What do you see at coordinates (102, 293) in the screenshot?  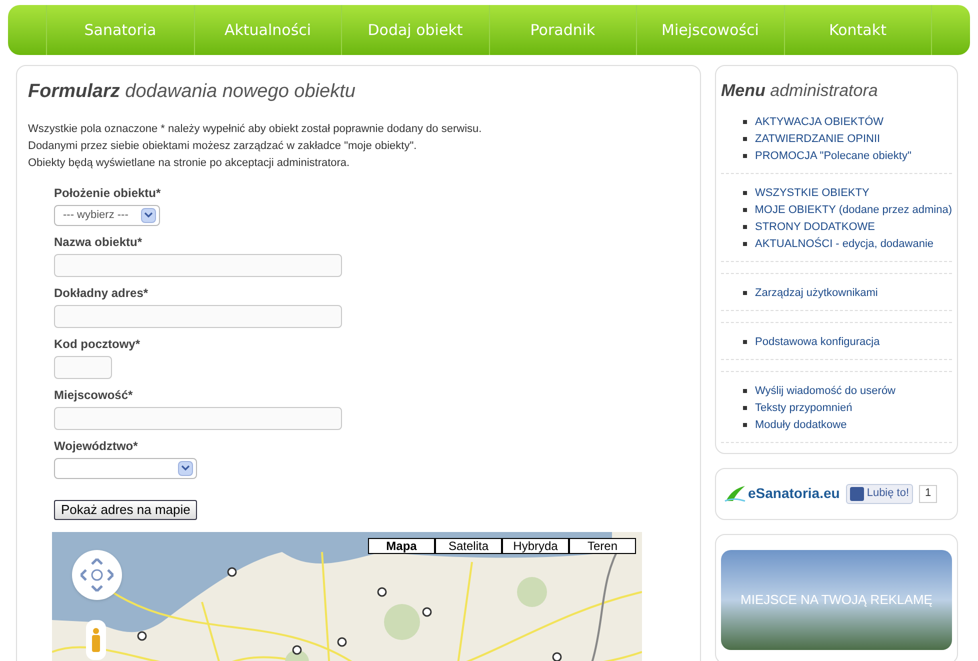 I see `field-label: Dokładny adres*` at bounding box center [102, 293].